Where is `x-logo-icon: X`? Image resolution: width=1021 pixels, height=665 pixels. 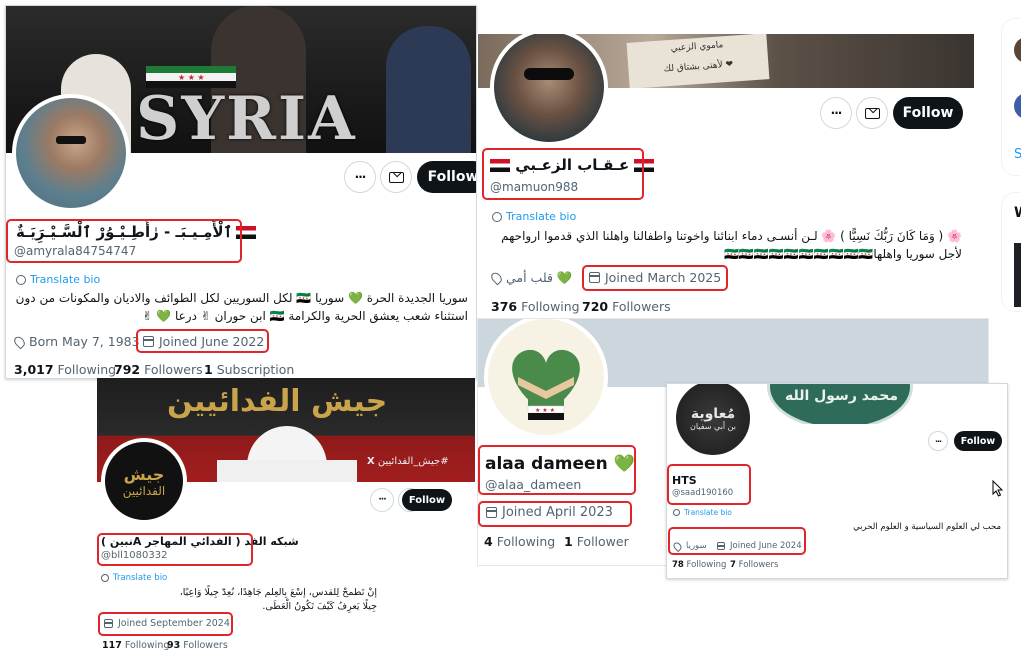 x-logo-icon: X is located at coordinates (371, 461).